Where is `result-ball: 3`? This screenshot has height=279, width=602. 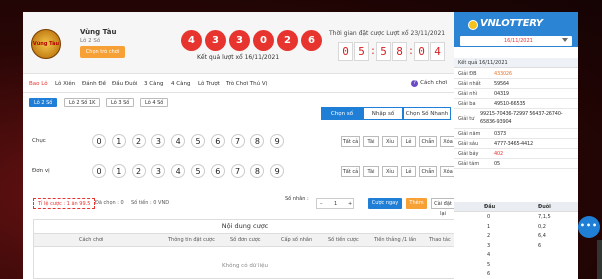 result-ball: 3 is located at coordinates (215, 40).